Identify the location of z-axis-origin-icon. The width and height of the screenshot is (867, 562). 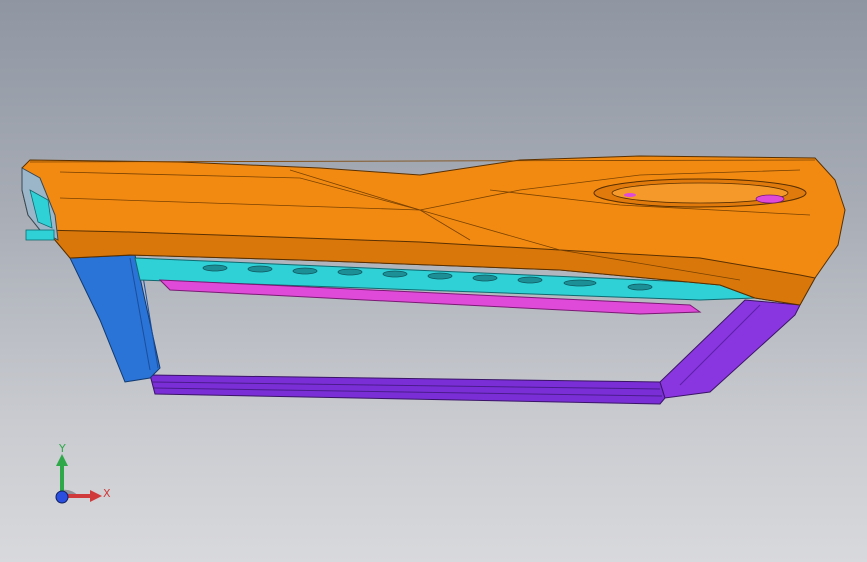
(62, 497).